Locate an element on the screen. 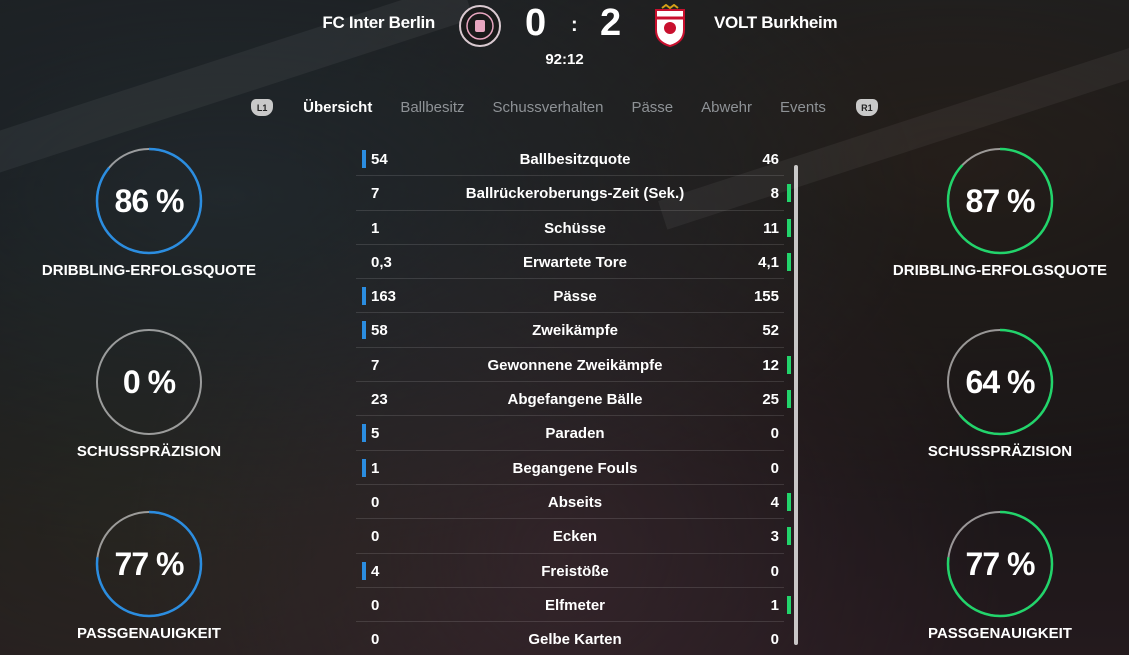  home-shot-accuracy-label: SCHUSSPRÄZISION is located at coordinates (149, 451).